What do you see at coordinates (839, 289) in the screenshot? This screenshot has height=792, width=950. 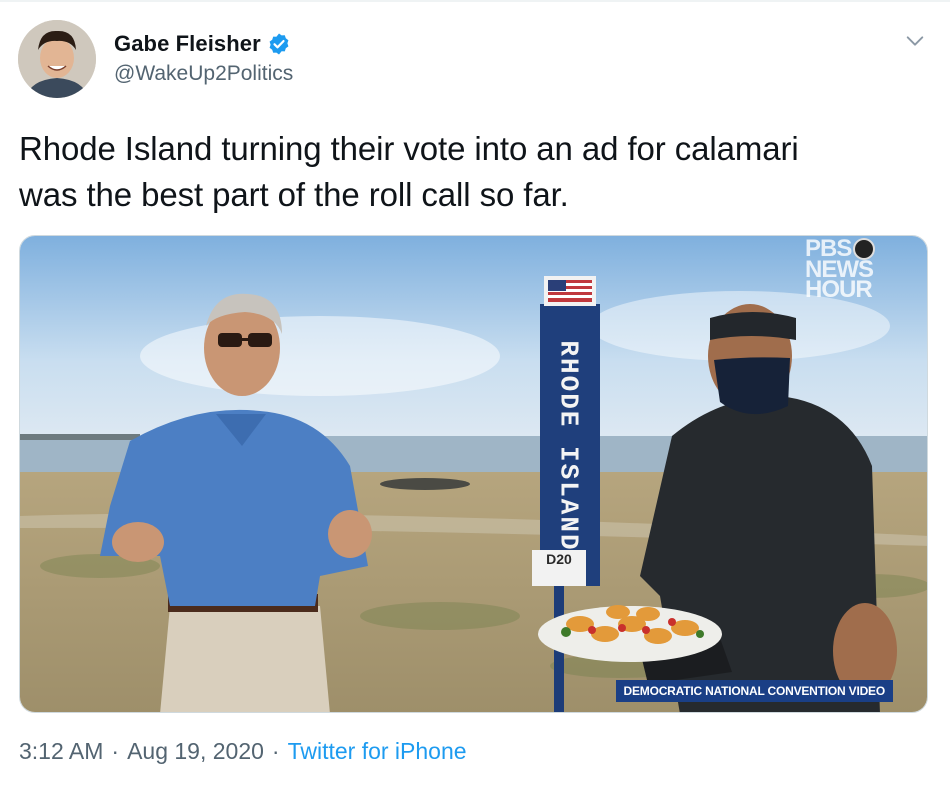 I see `pbs-logo-text: HOUR` at bounding box center [839, 289].